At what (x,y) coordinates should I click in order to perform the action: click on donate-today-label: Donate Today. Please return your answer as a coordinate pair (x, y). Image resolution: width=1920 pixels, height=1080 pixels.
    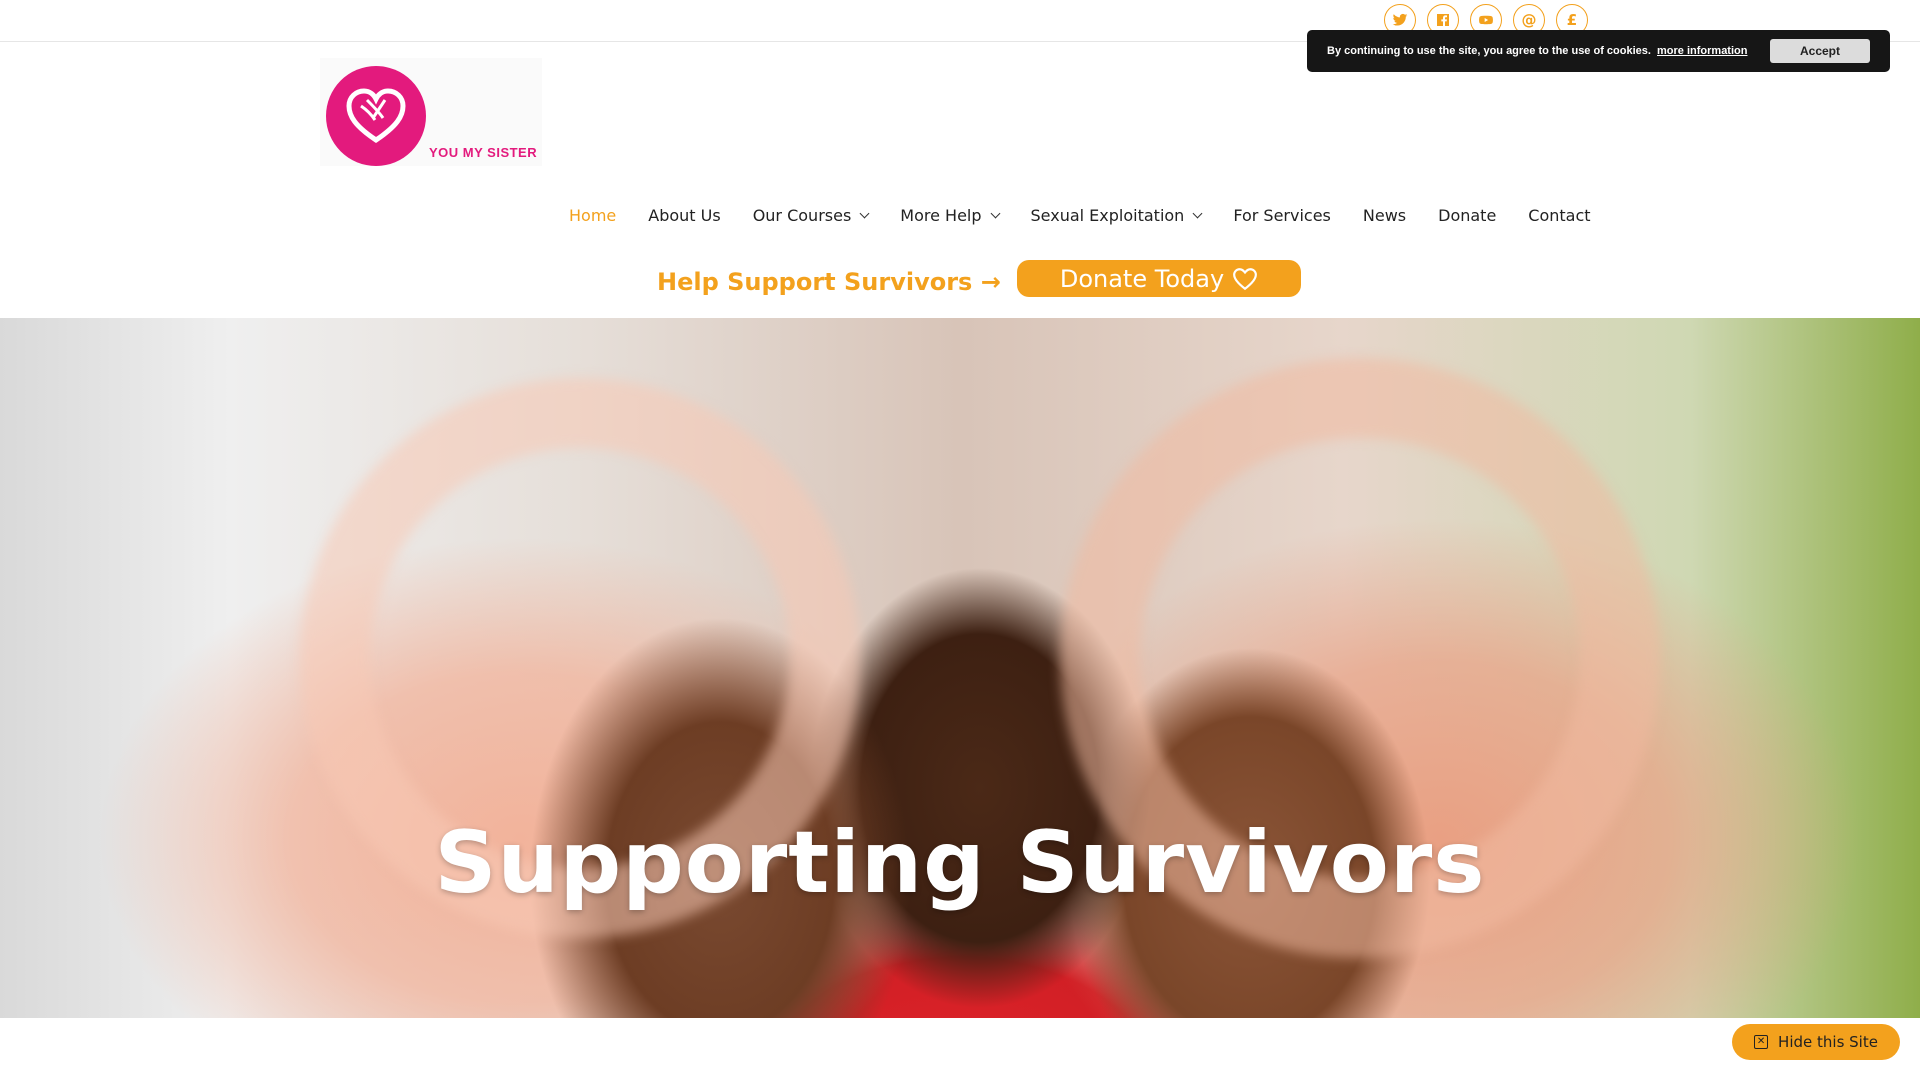
    Looking at the image, I should click on (1142, 278).